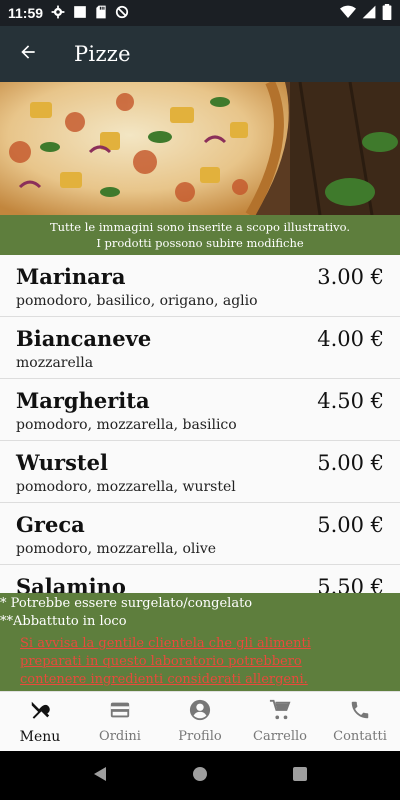 This screenshot has height=800, width=400. I want to click on nav-profilo-label: Profilo, so click(200, 736).